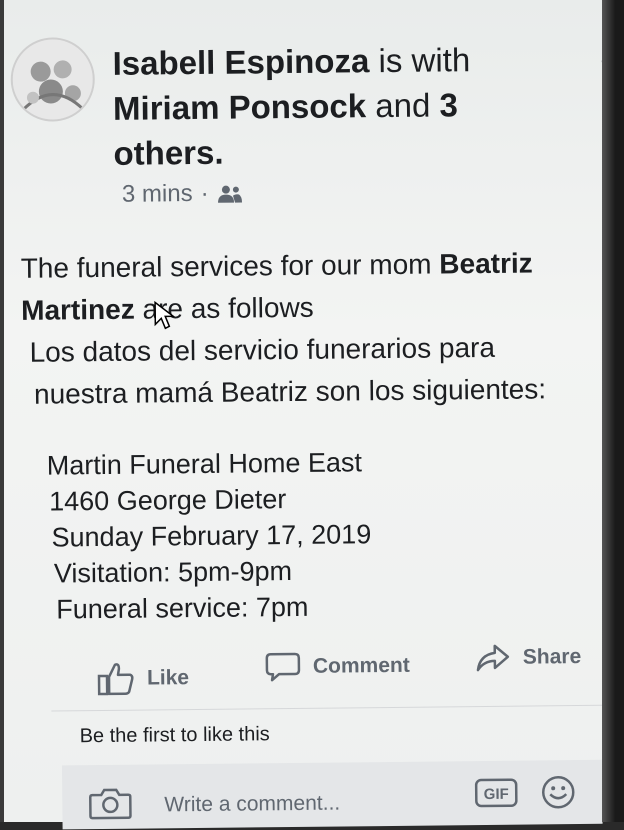 This screenshot has height=830, width=624. Describe the element at coordinates (613, 411) in the screenshot. I see `monitor-bezel-right` at that location.